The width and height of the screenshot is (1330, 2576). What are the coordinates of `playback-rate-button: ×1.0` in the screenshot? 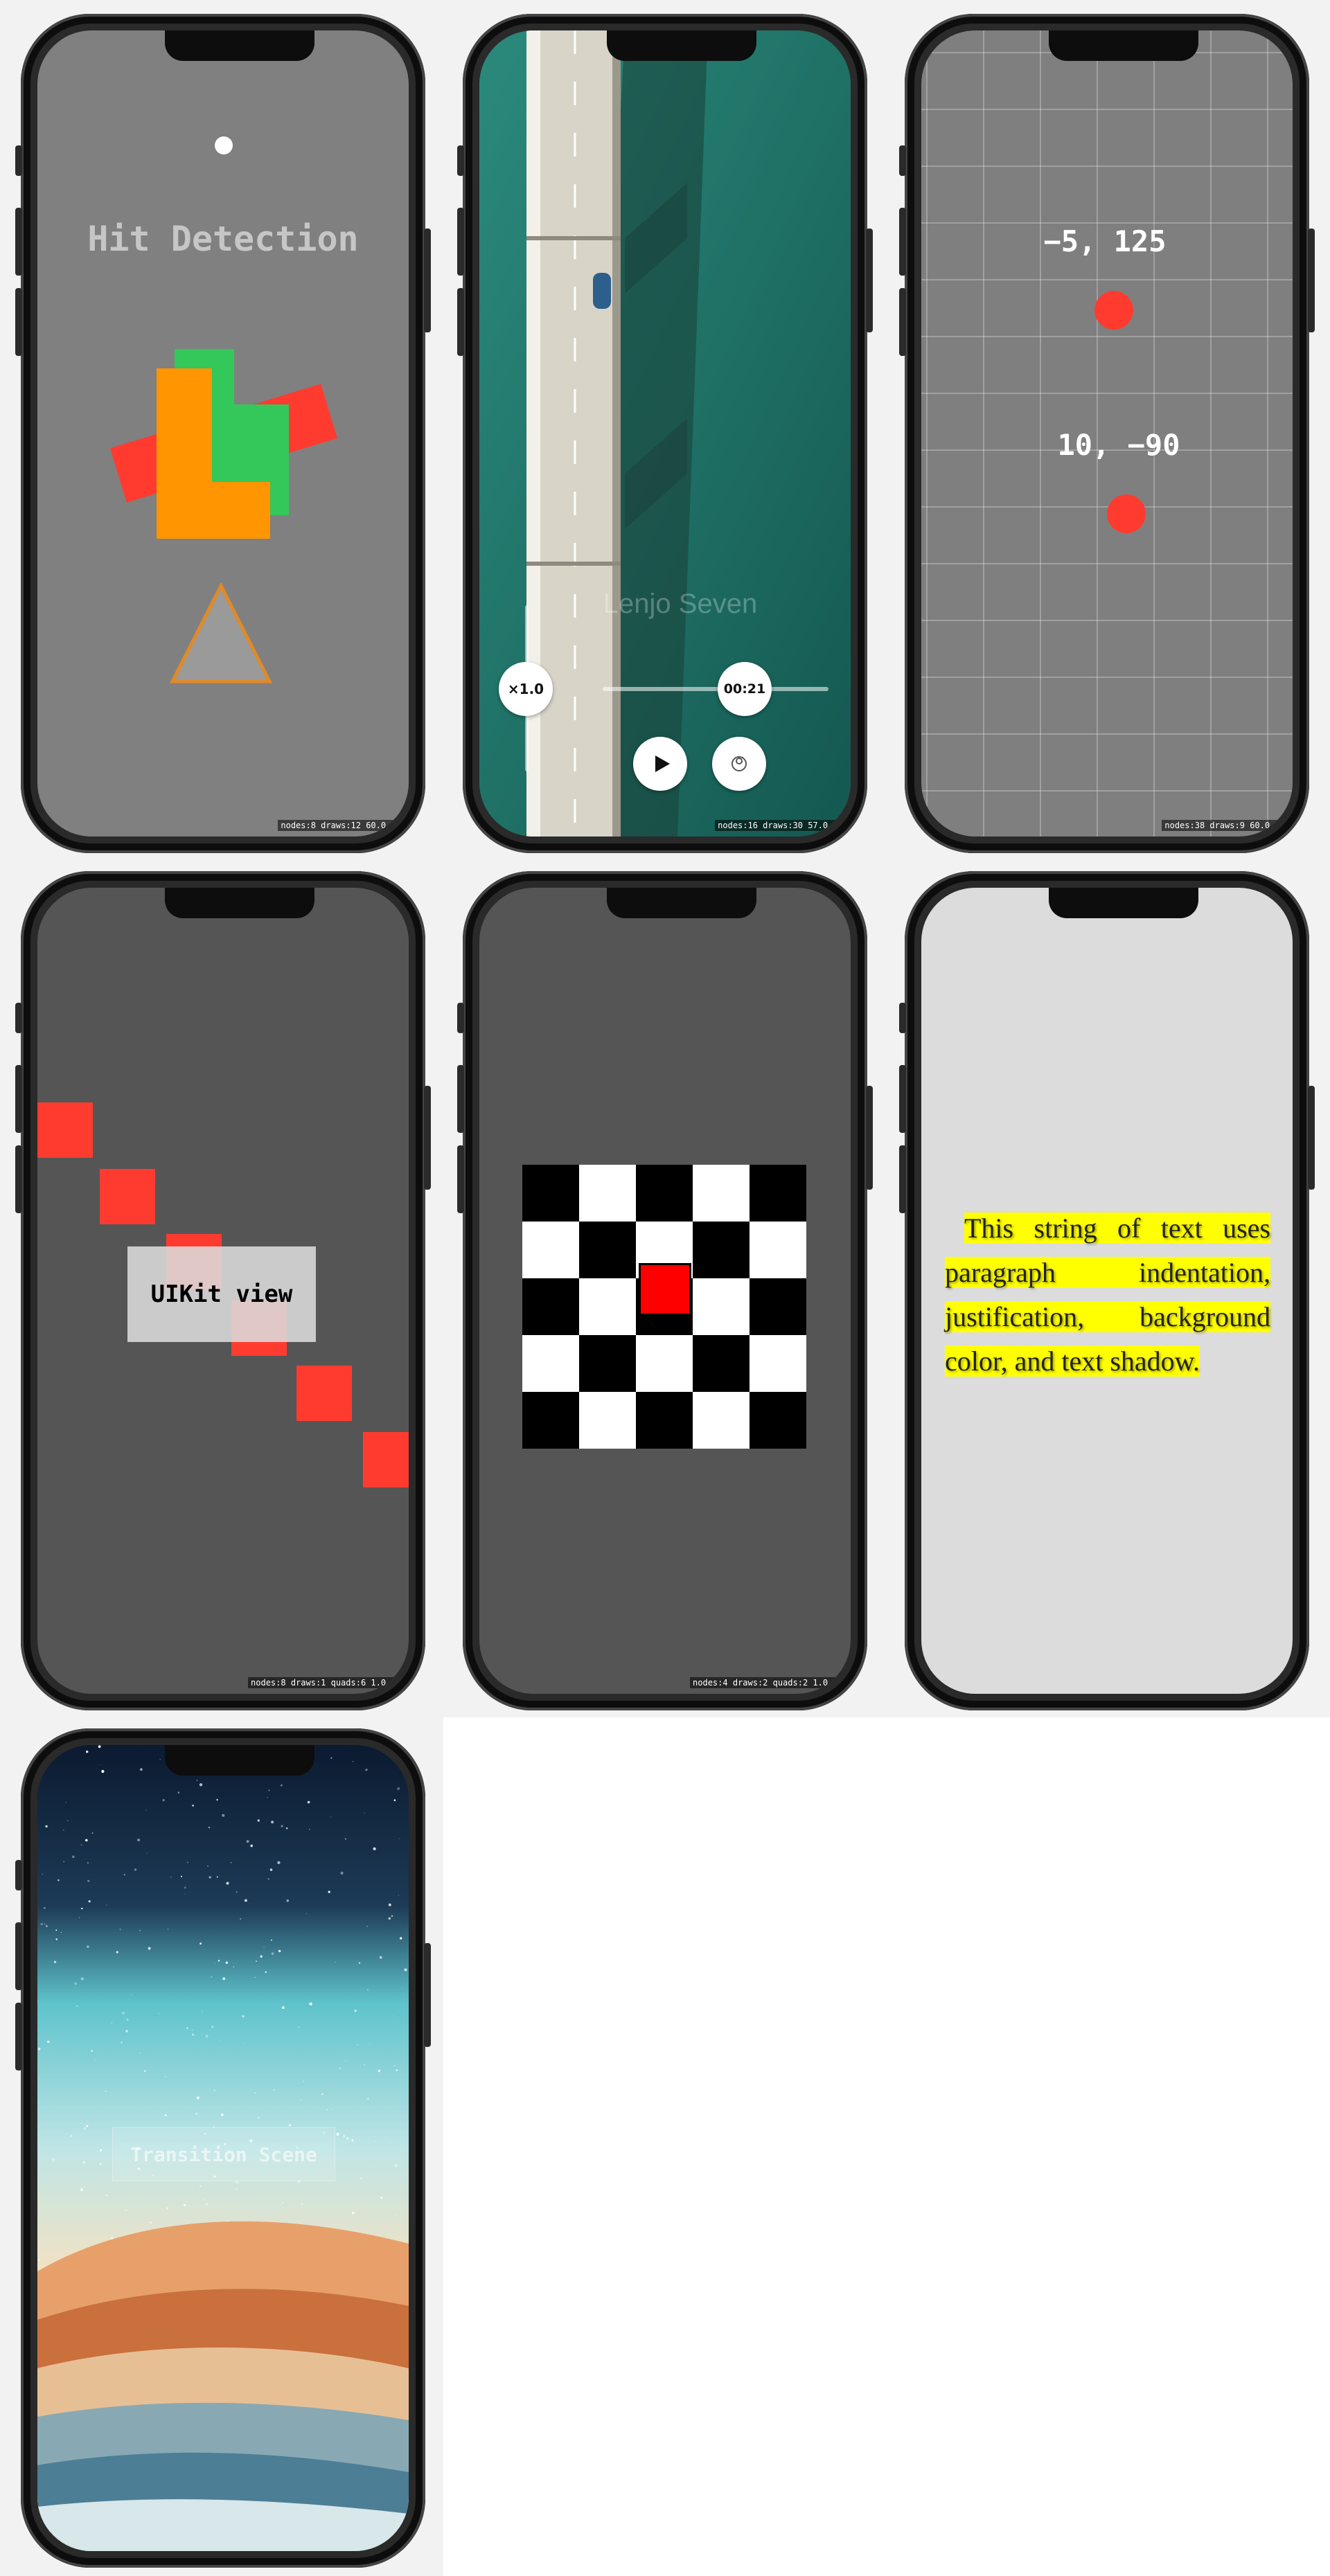 It's located at (526, 689).